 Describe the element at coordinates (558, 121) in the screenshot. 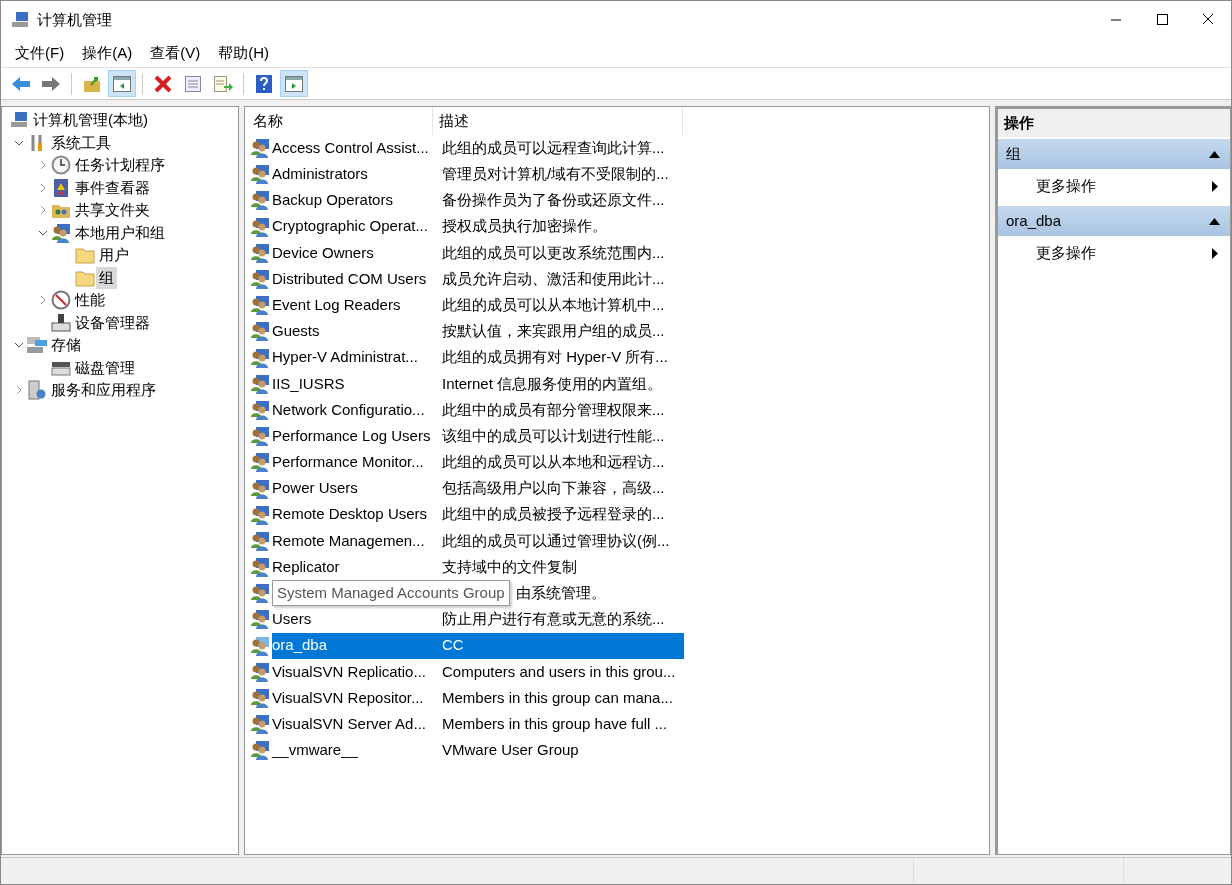

I see `column-header: 描述` at that location.